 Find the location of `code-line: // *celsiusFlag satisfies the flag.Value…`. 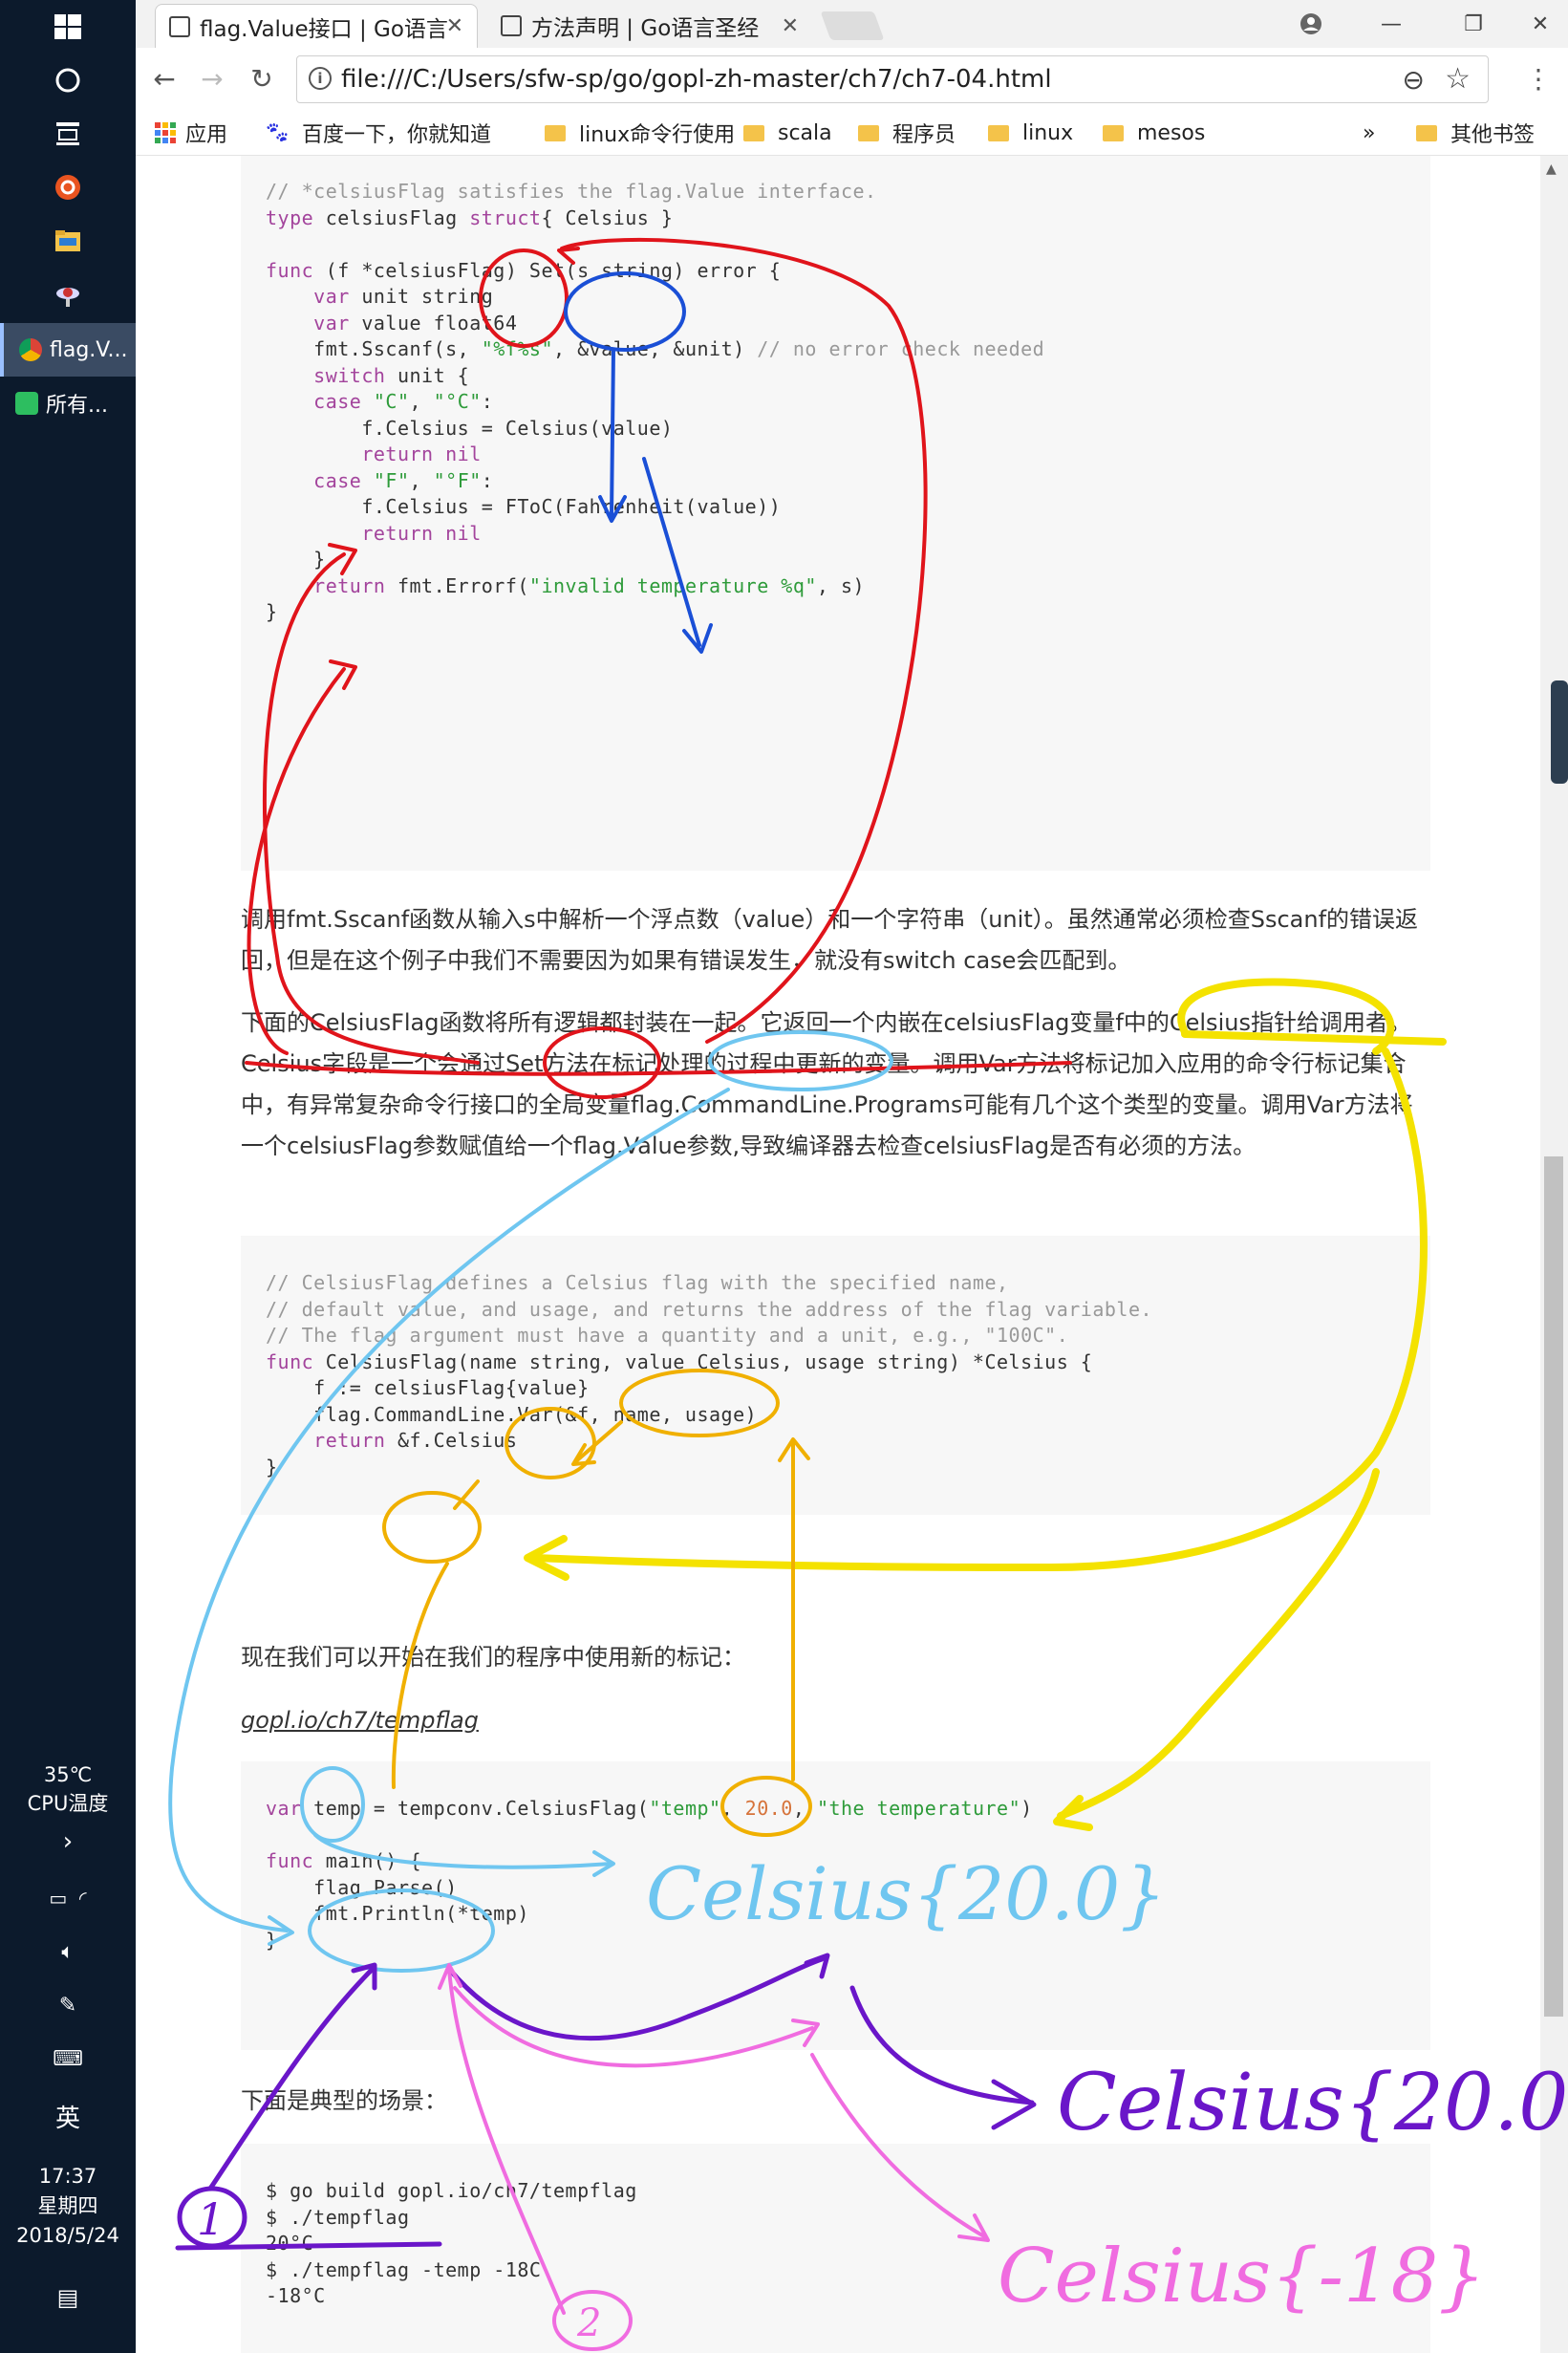

code-line: // *celsiusFlag satisfies the flag.Value… is located at coordinates (572, 192).